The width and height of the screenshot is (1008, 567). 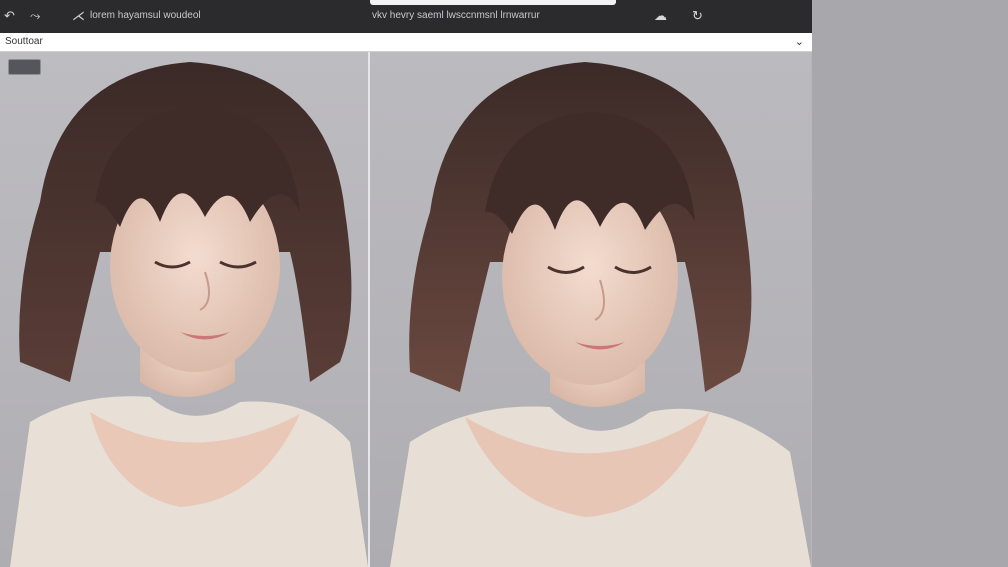 What do you see at coordinates (456, 15) in the screenshot?
I see `toolbar-center-text: vkv hevry saeml lwsccnmsnl lrnwarrur` at bounding box center [456, 15].